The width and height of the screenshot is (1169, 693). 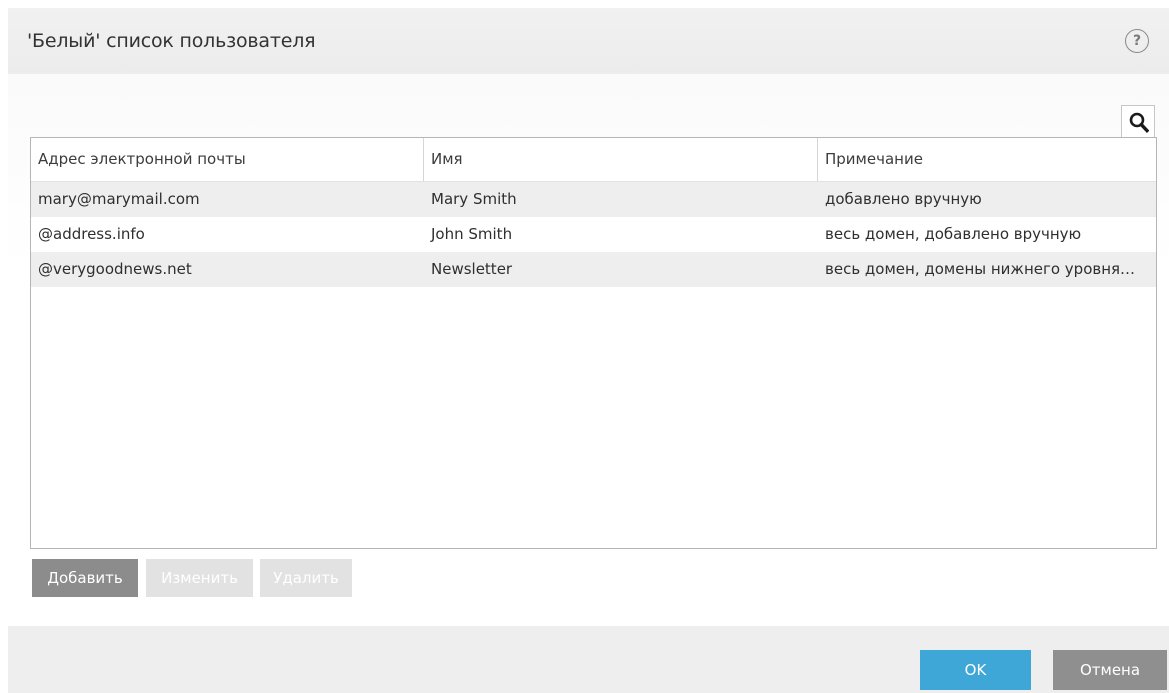 I want to click on cell-note: весь домен, добавлено вручную, so click(x=953, y=234).